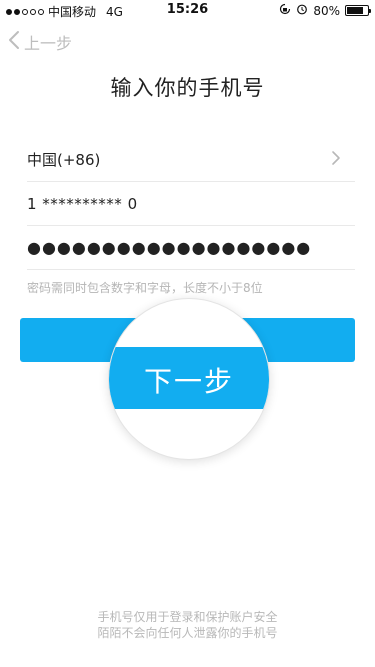 The width and height of the screenshot is (375, 667). I want to click on back-button: 上一步, so click(40, 42).